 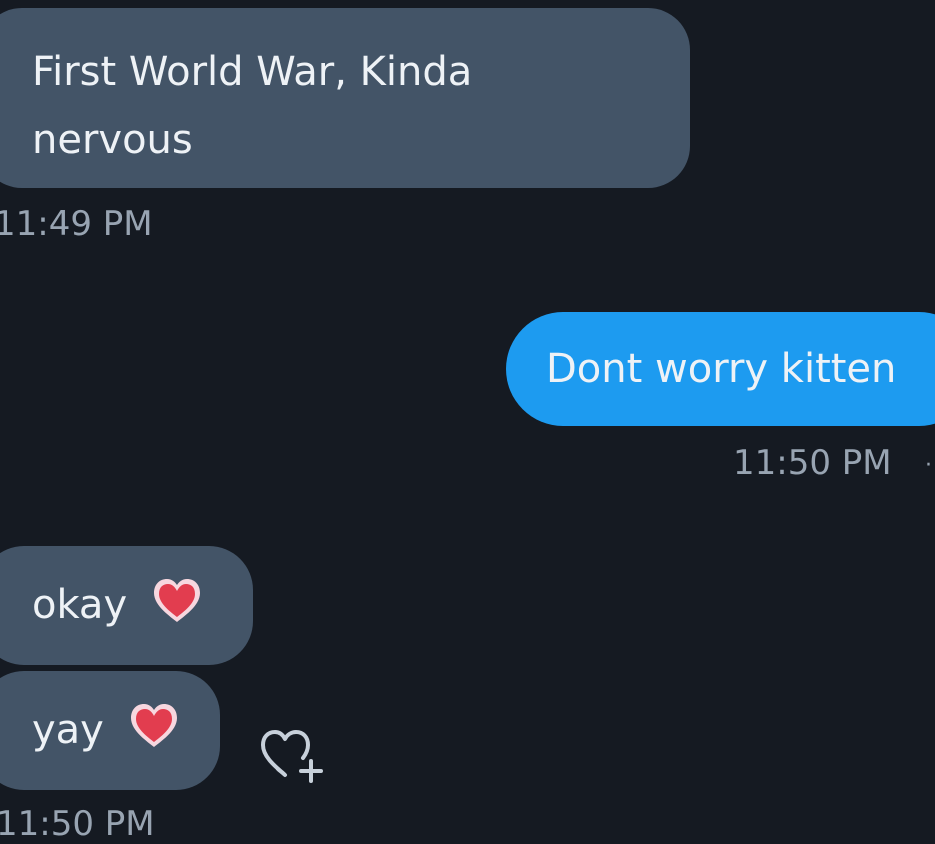 I want to click on message-text-line: nervous, so click(x=112, y=140).